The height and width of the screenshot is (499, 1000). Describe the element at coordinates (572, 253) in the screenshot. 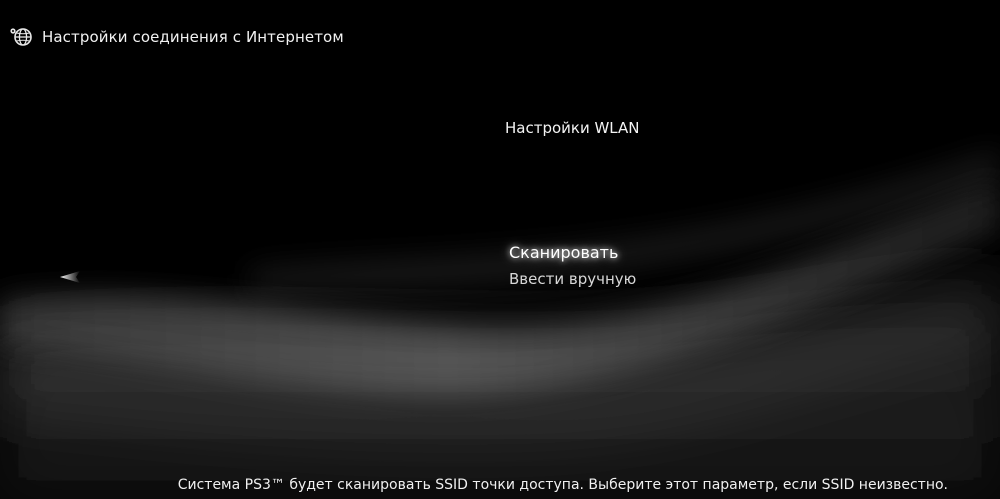

I see `menu-item-scan: Сканировать` at that location.